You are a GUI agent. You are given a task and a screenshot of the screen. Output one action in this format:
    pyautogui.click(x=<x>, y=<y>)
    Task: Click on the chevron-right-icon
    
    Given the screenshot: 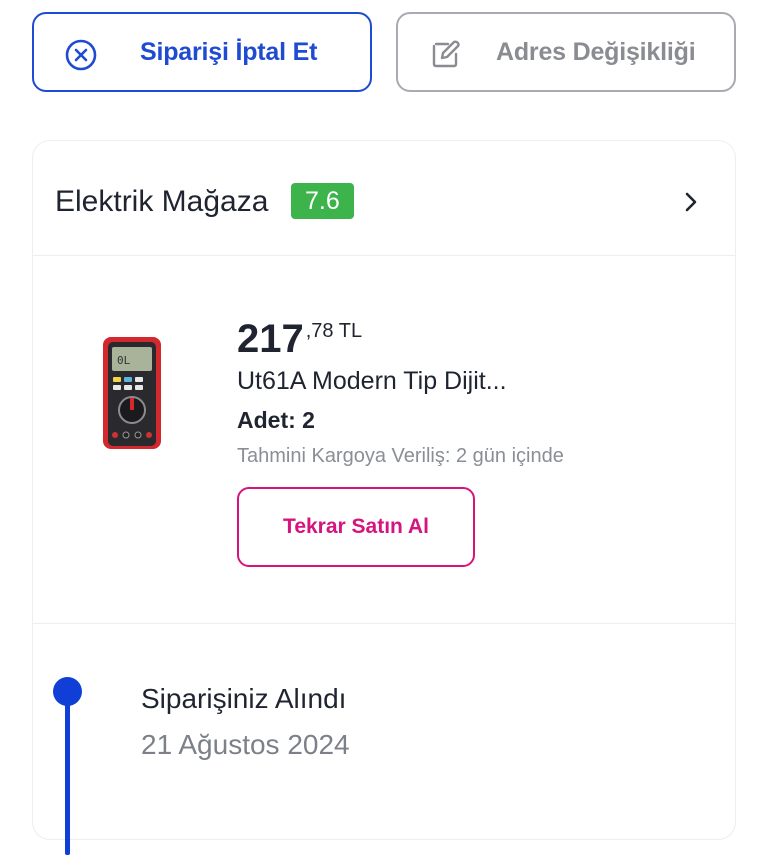 What is the action you would take?
    pyautogui.click(x=691, y=202)
    